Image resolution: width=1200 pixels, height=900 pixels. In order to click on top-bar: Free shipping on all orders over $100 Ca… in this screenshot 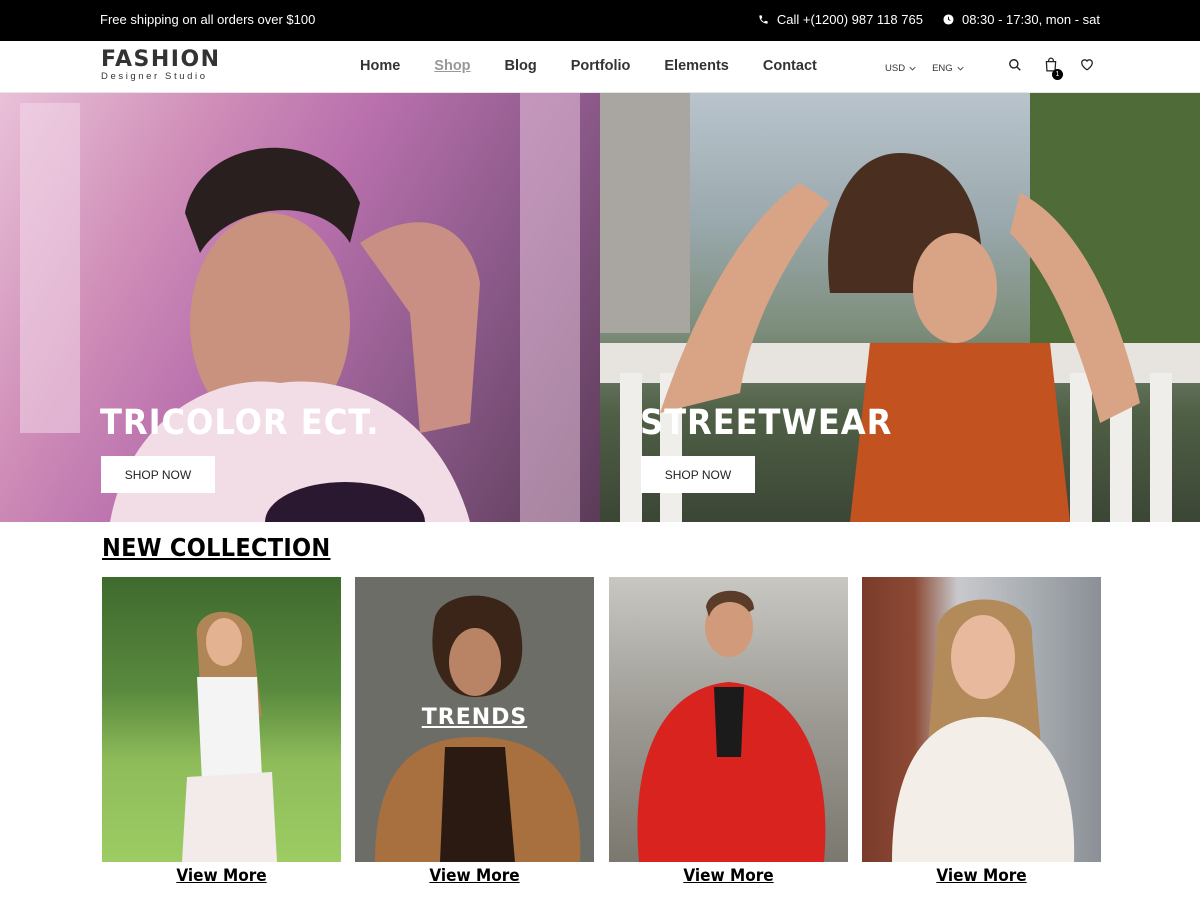, I will do `click(600, 20)`.